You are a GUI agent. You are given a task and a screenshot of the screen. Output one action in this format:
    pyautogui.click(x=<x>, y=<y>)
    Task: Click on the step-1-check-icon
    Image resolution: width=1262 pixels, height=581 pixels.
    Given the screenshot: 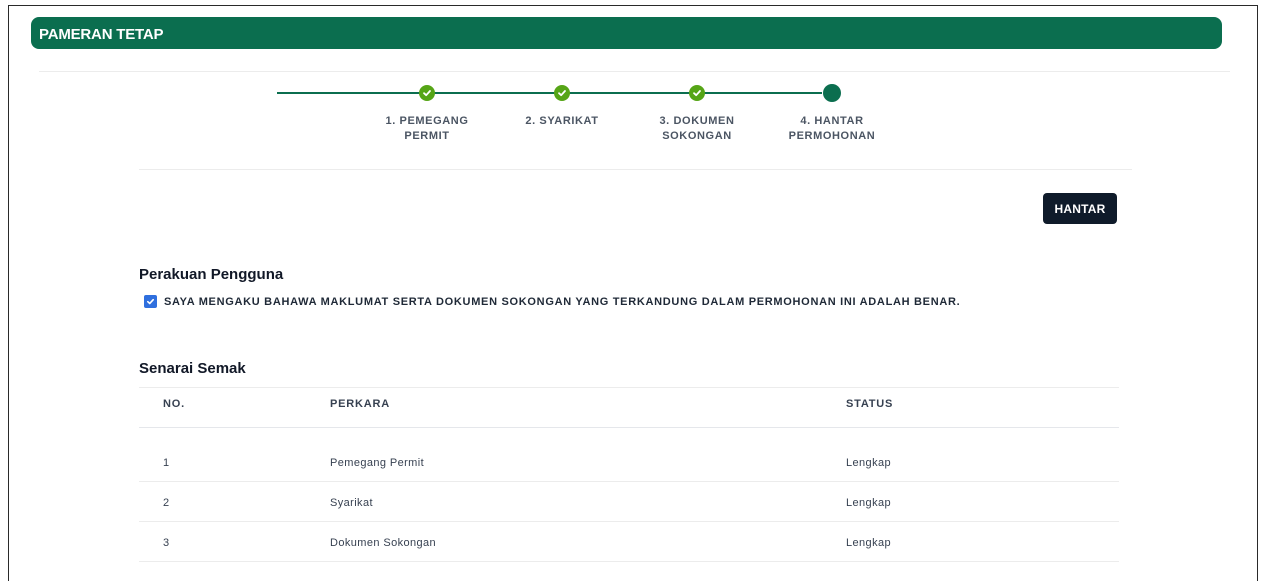 What is the action you would take?
    pyautogui.click(x=427, y=93)
    